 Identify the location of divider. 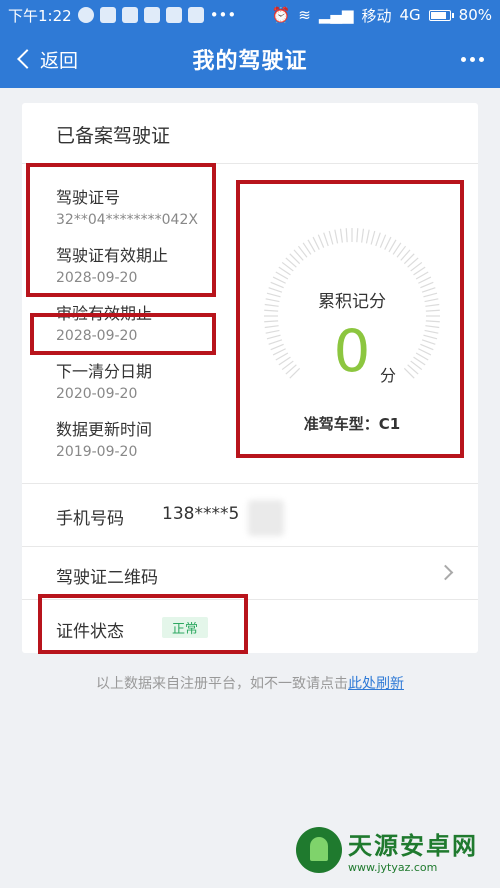
(250, 483).